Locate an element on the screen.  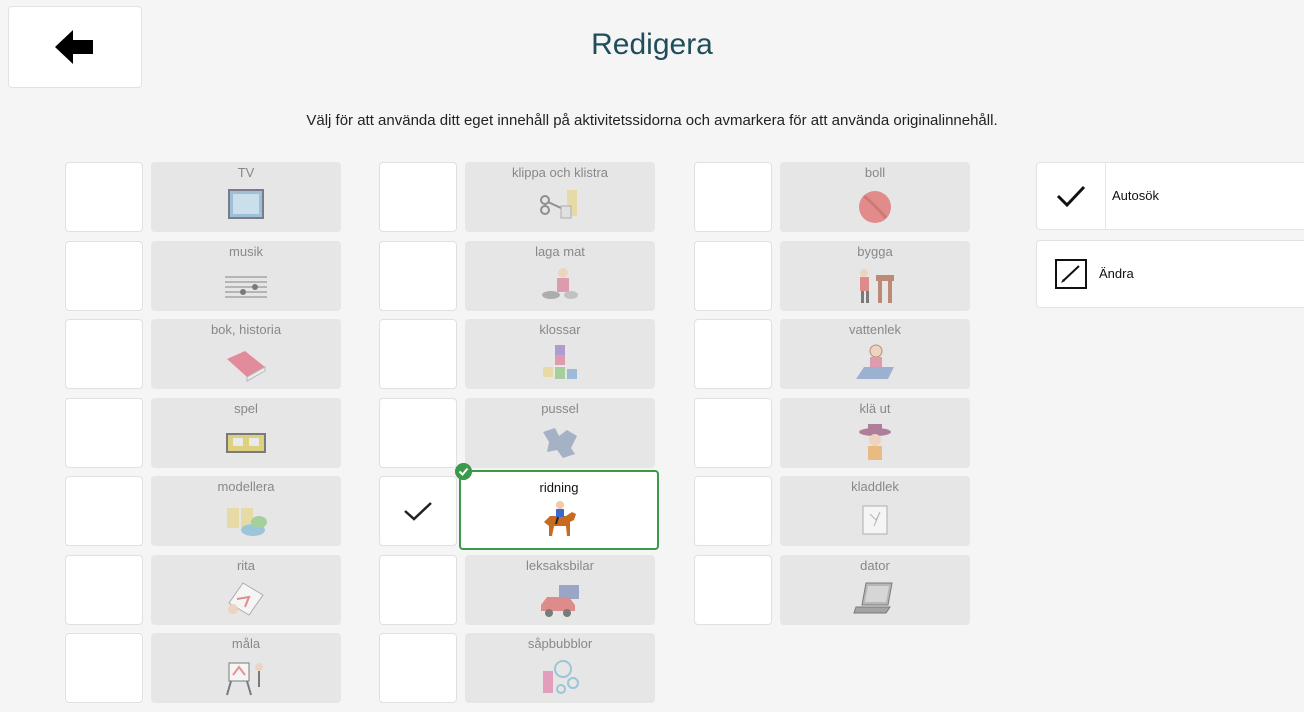
activity-label: såpbubblor is located at coordinates (560, 643).